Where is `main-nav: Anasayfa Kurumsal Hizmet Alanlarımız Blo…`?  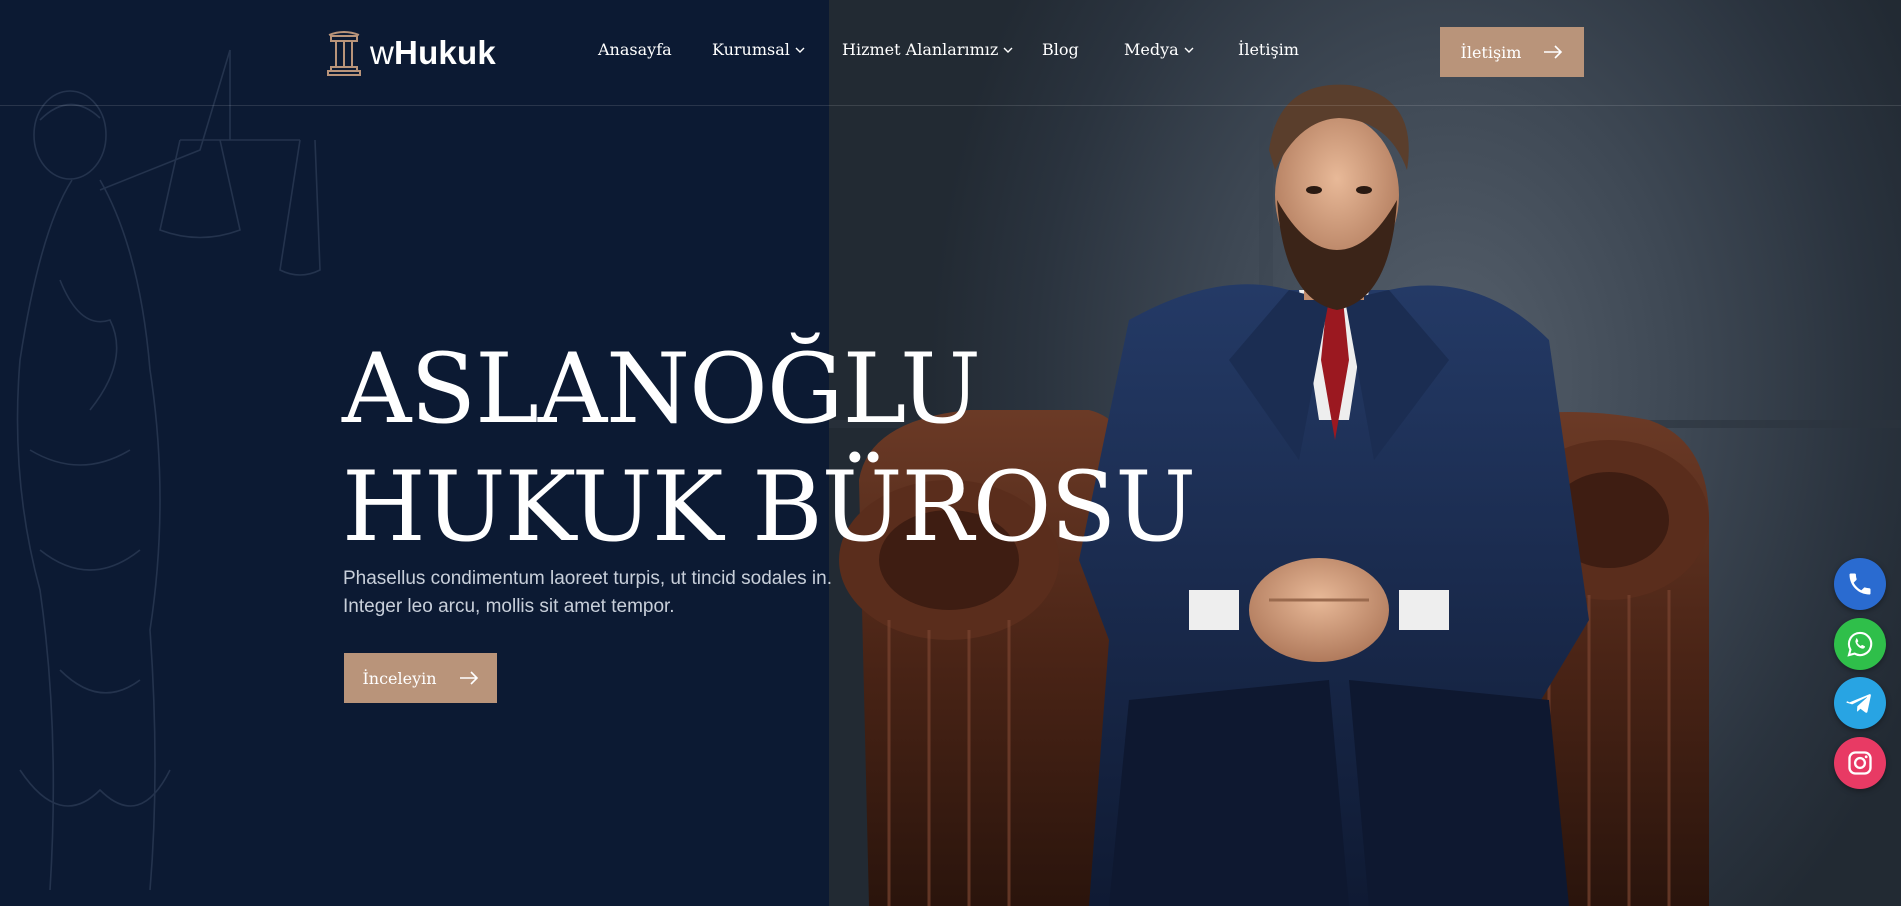 main-nav: Anasayfa Kurumsal Hizmet Alanlarımız Blo… is located at coordinates (950, 53).